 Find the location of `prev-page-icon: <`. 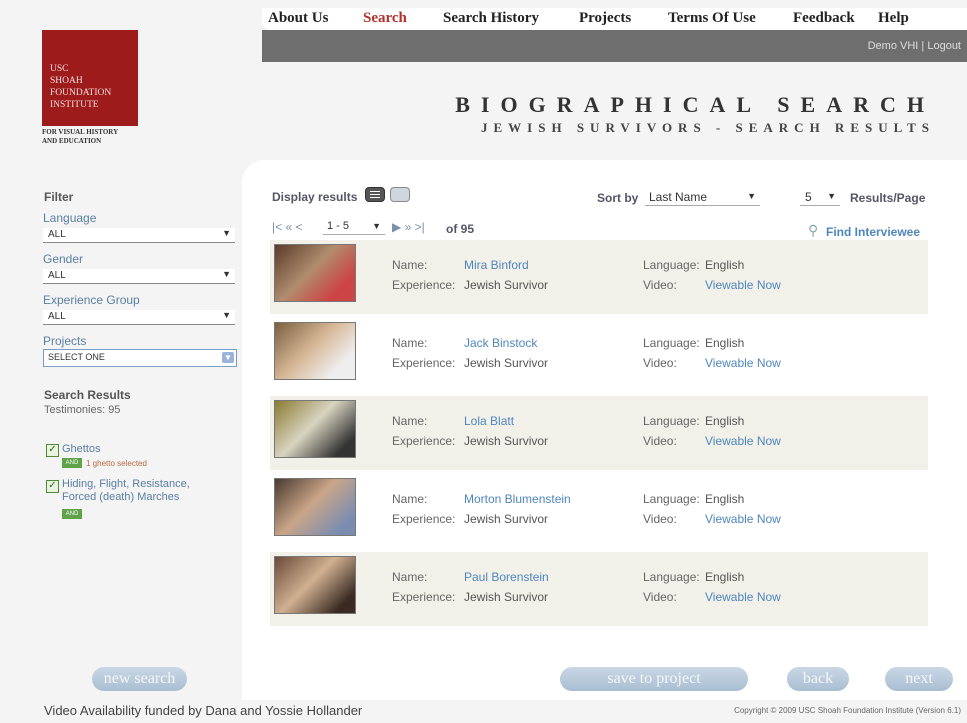

prev-page-icon: < is located at coordinates (299, 227).